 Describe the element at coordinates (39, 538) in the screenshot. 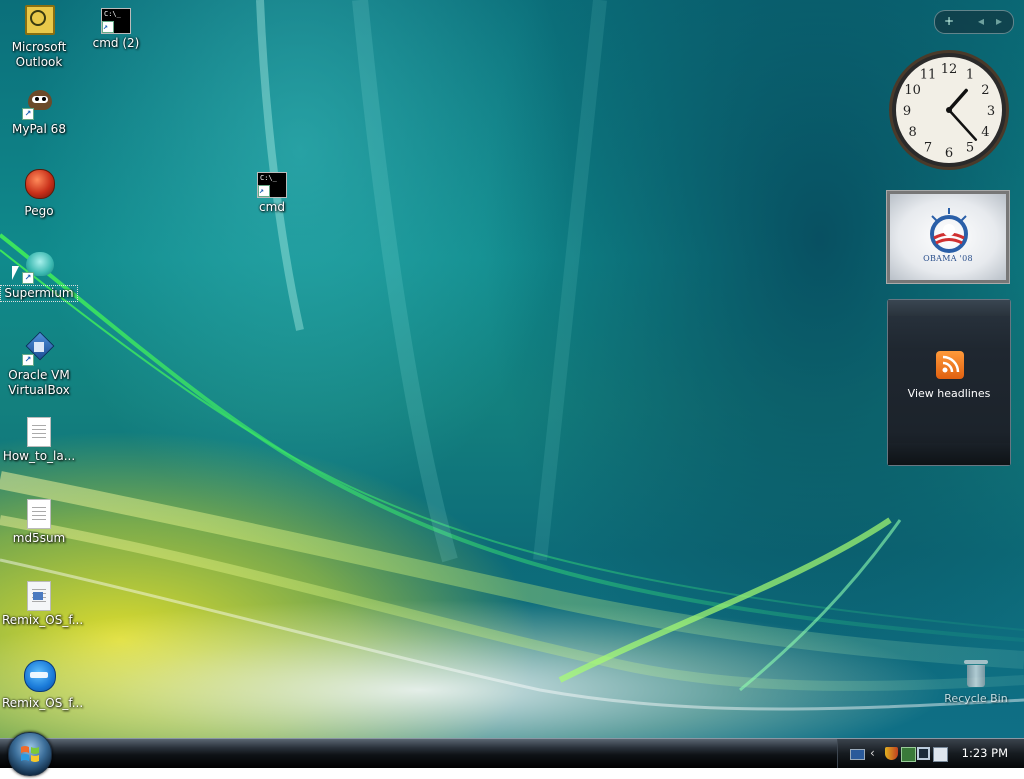

I see `desktop-icon-label: md5sum` at that location.